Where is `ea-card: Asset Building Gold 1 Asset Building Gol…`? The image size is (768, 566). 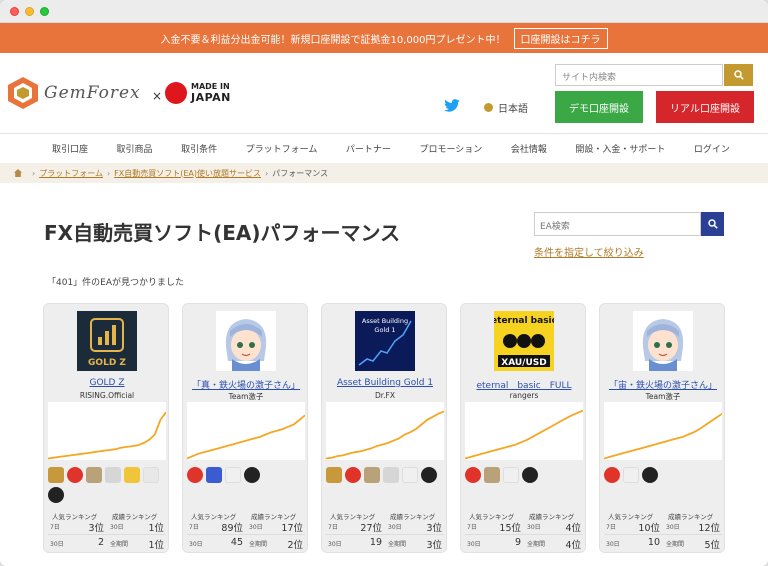
ea-card: Asset Building Gold 1 Asset Building Gol… is located at coordinates (384, 428).